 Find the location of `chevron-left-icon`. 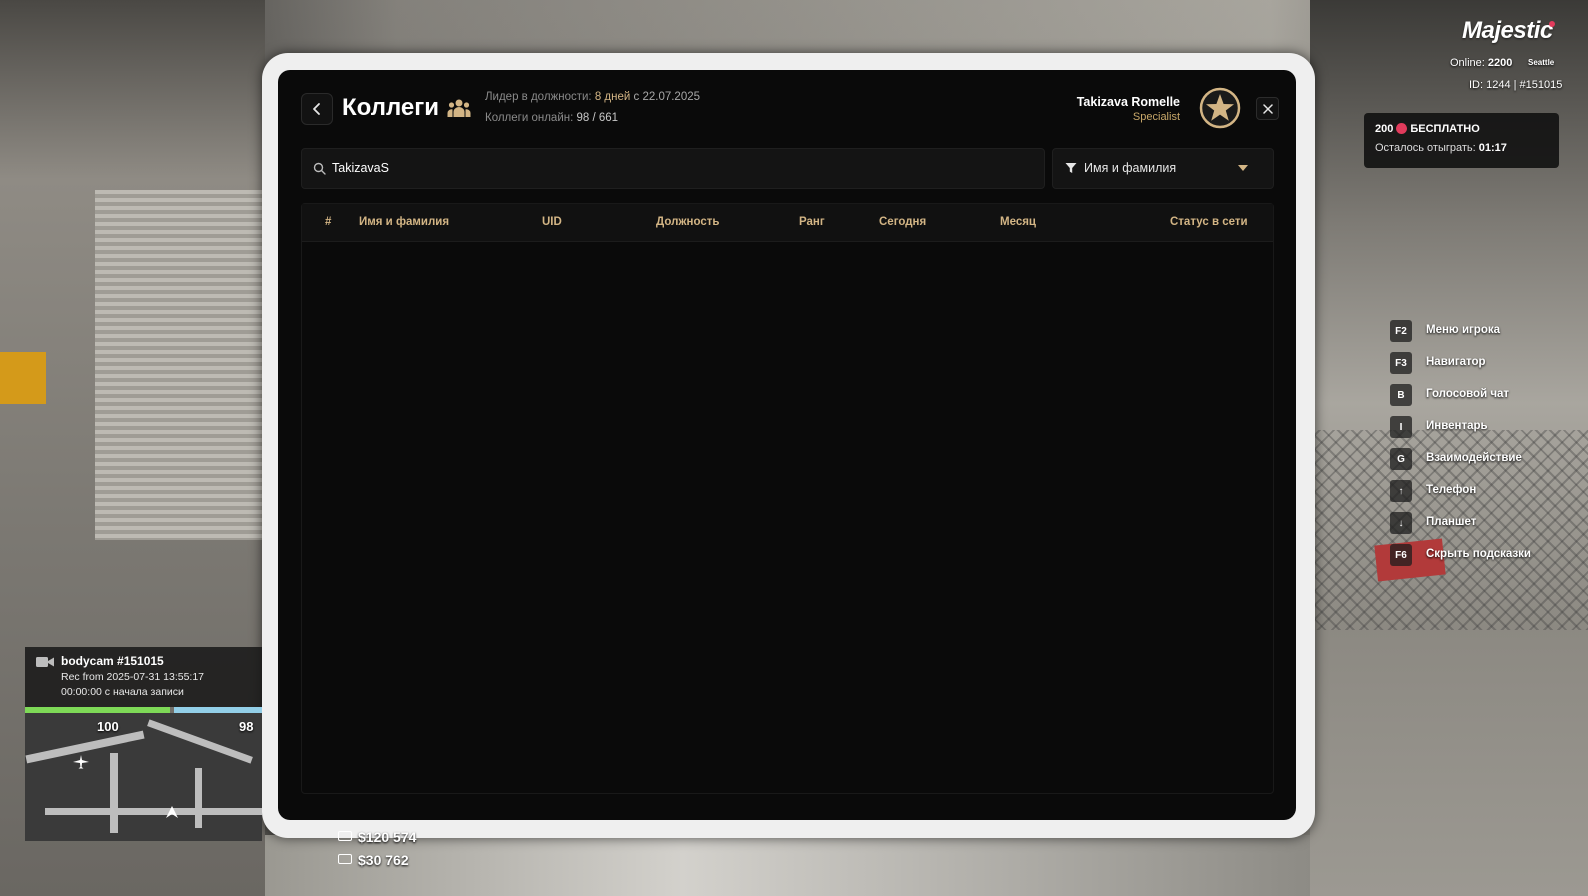

chevron-left-icon is located at coordinates (316, 109).